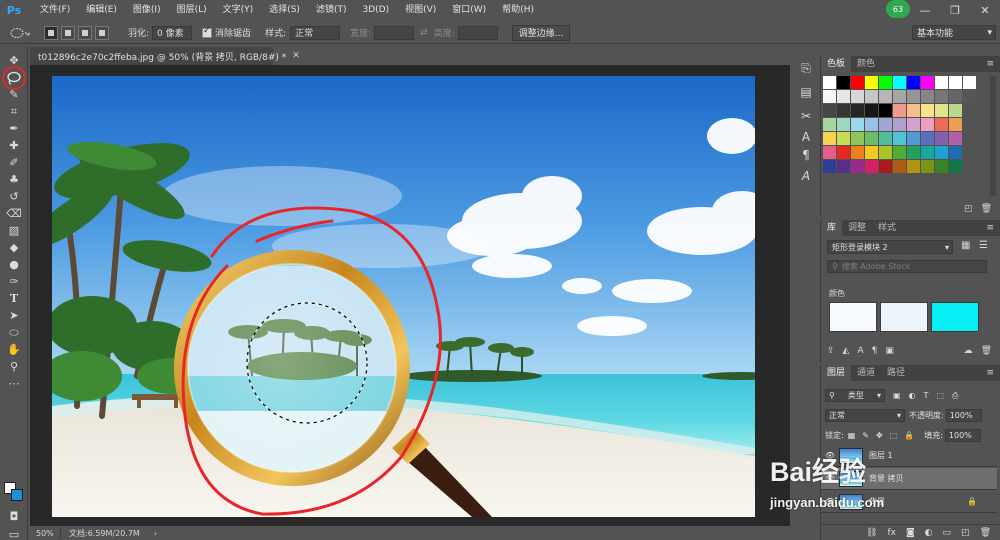  What do you see at coordinates (963, 415) in the screenshot?
I see `opacity-input: 100%` at bounding box center [963, 415].